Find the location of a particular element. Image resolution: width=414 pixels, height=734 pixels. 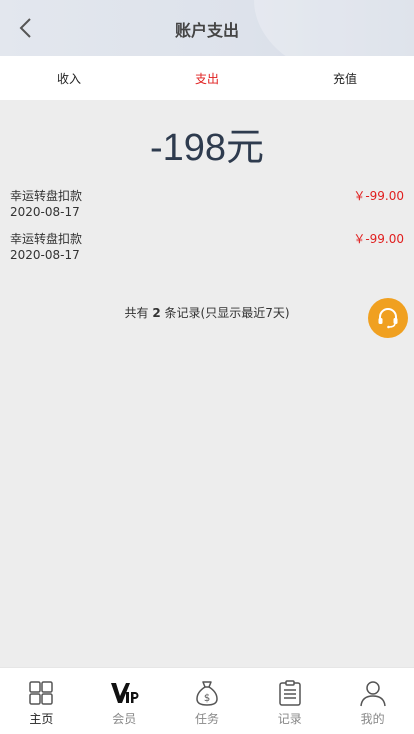

clipboard-icon is located at coordinates (290, 693).